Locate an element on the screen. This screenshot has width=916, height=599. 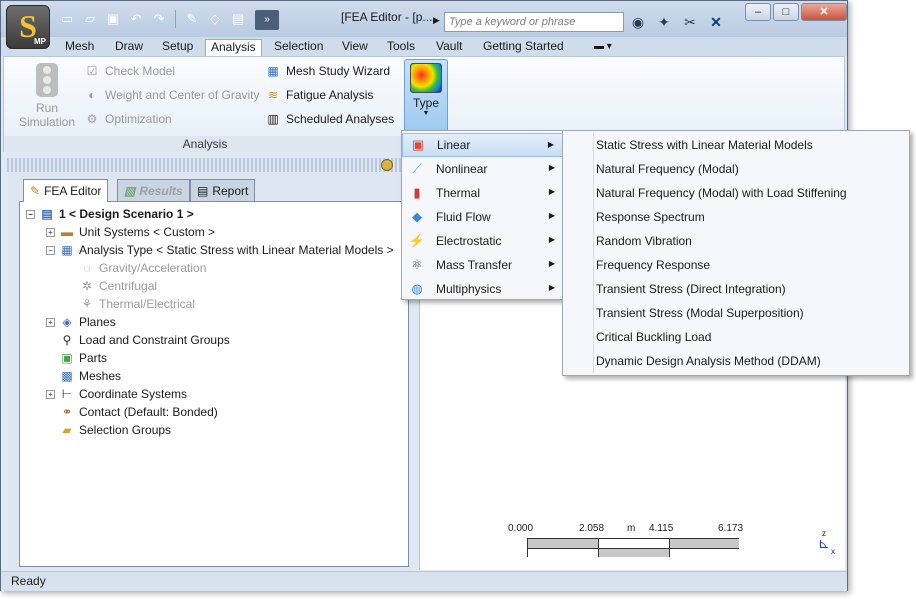
type-button: Type ▼ is located at coordinates (426, 96).